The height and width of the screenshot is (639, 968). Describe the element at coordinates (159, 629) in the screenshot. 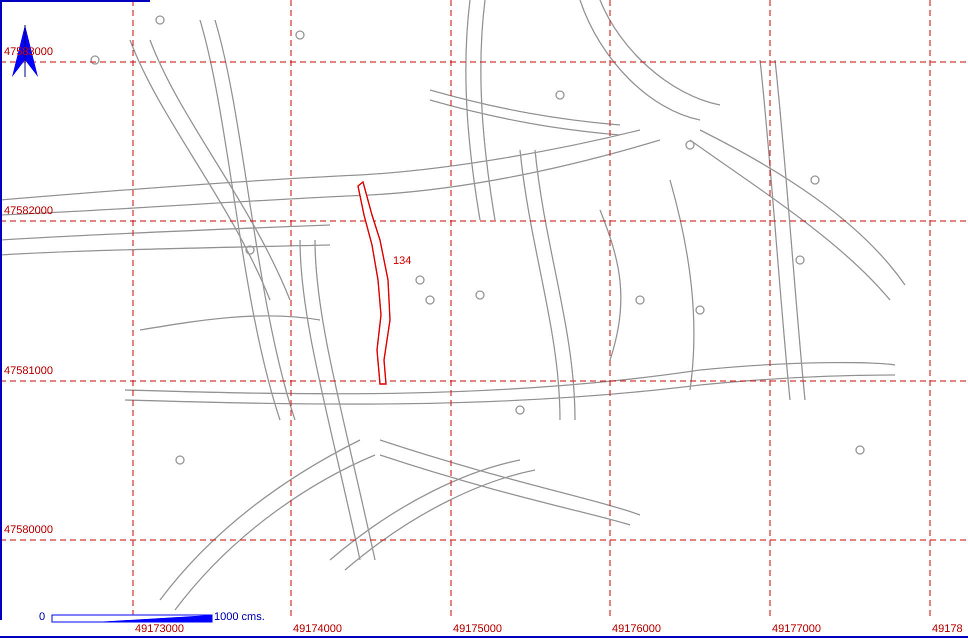

I see `grid-coordinate-label: 49173000` at that location.